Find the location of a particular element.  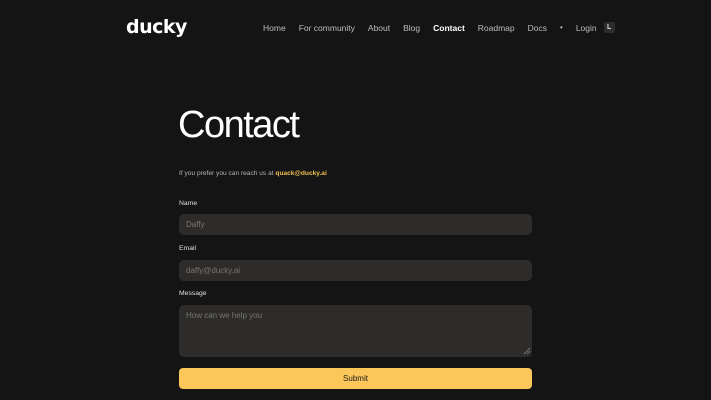

nav-about: About is located at coordinates (379, 28).